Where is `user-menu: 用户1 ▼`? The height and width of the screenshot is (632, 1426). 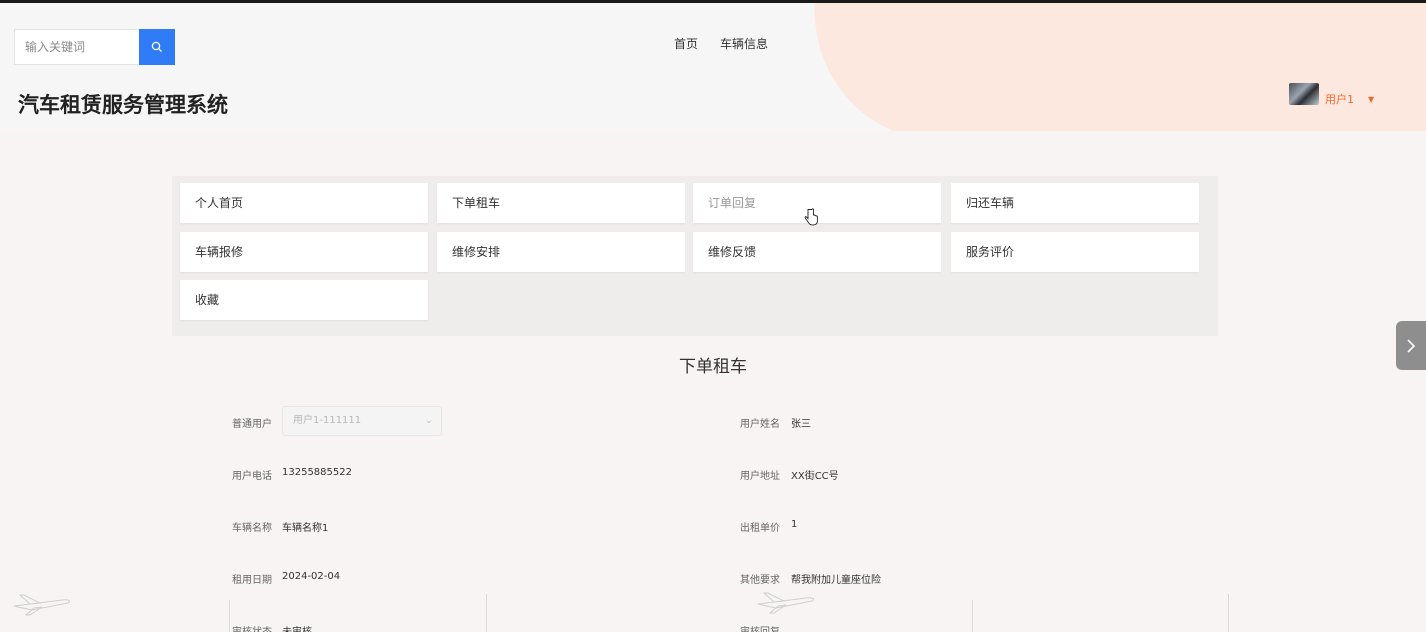 user-menu: 用户1 ▼ is located at coordinates (1331, 94).